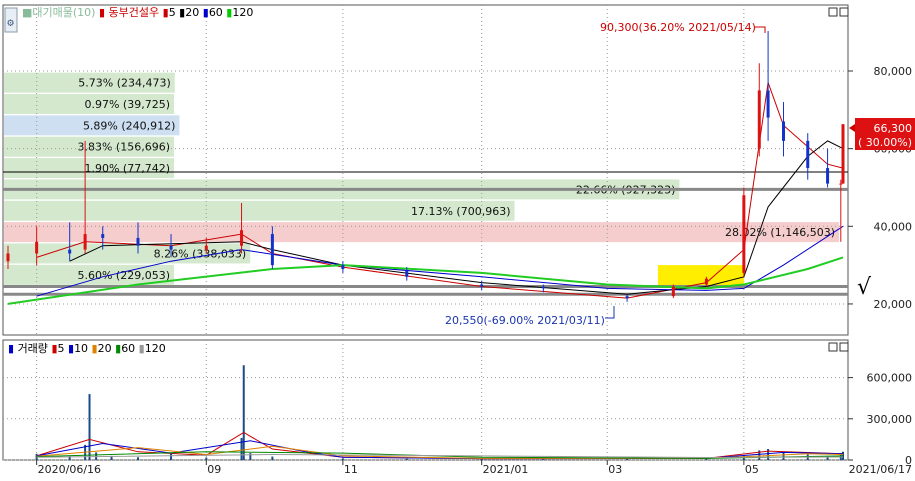  I want to click on price-ma-label-60: 60, so click(216, 12).